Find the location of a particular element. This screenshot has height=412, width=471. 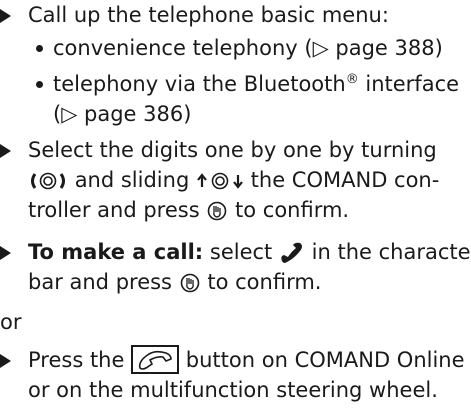

slide-controller-icon is located at coordinates (220, 181).